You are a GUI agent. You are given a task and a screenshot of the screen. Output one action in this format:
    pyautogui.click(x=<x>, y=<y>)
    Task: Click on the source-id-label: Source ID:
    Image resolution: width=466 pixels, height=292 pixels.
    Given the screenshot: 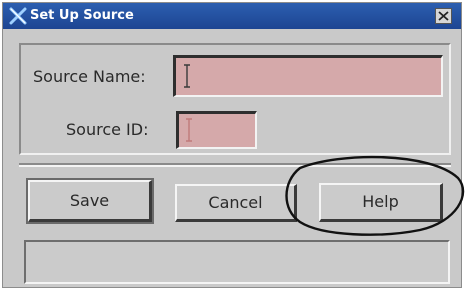 What is the action you would take?
    pyautogui.click(x=107, y=129)
    